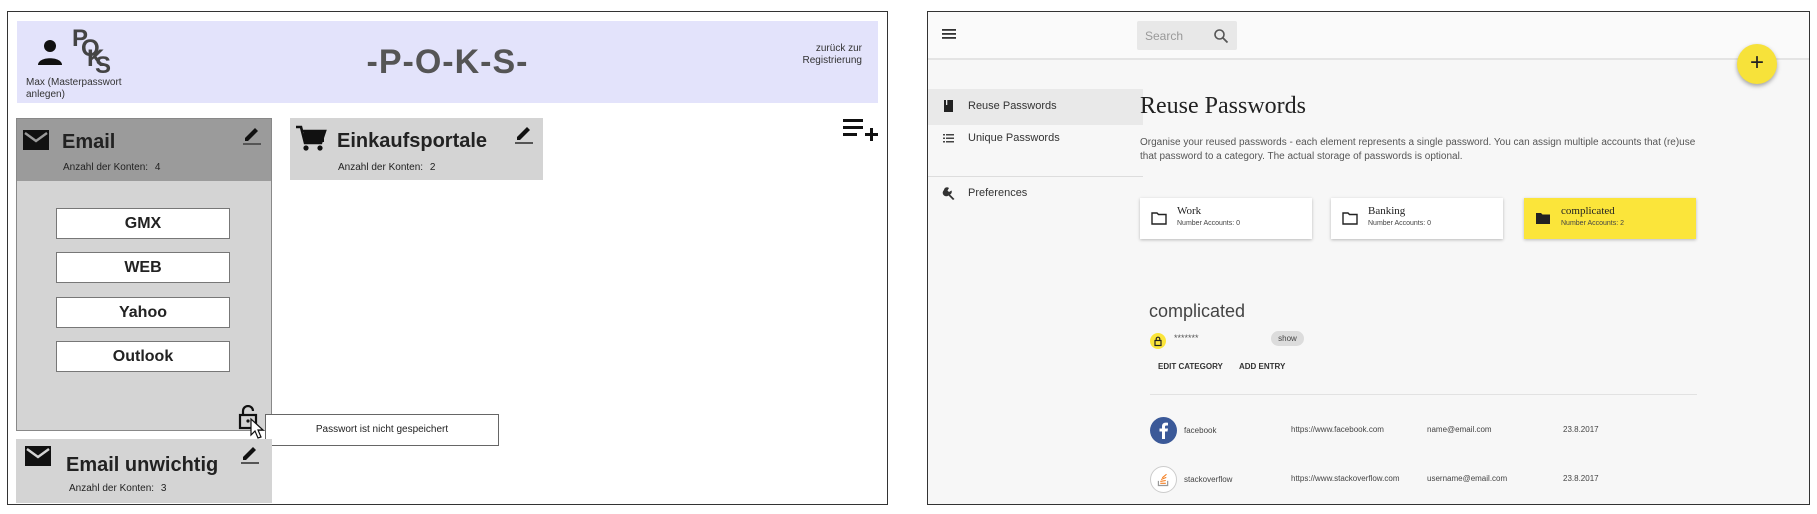 The image size is (1817, 514). What do you see at coordinates (382, 430) in the screenshot?
I see `password-not-saved-tooltip: Passwort ist nicht gespeichert` at bounding box center [382, 430].